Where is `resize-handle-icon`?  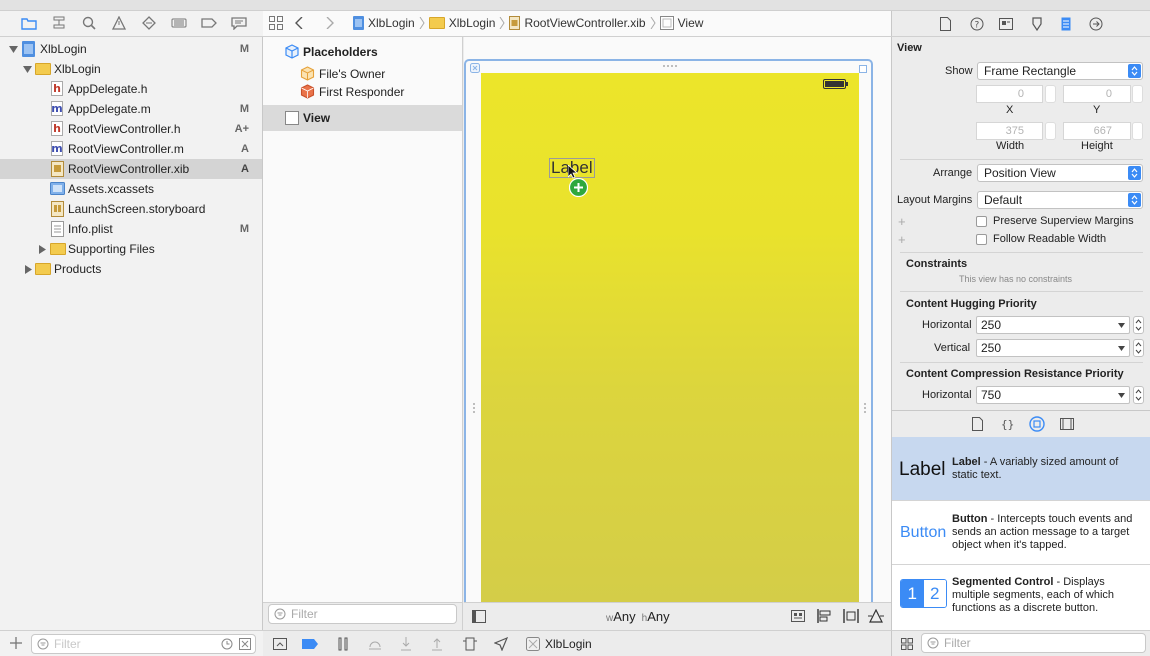 resize-handle-icon is located at coordinates (670, 66).